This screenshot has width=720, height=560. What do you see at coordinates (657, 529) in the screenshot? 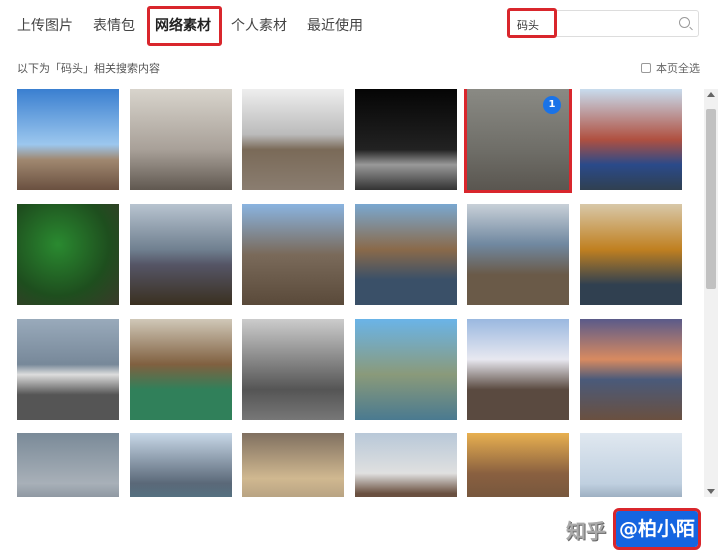
I see `confirm-button: @柏小陌` at bounding box center [657, 529].